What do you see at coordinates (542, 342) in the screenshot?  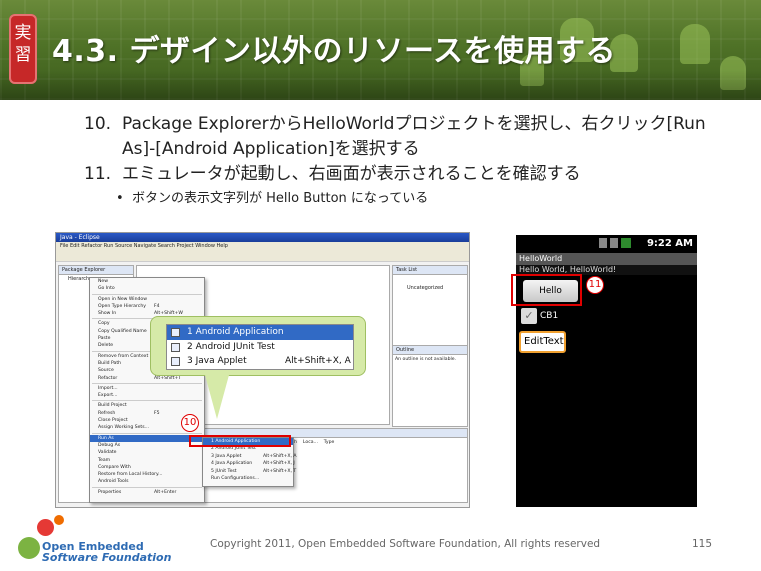 I see `edit-text-field: EditText` at bounding box center [542, 342].